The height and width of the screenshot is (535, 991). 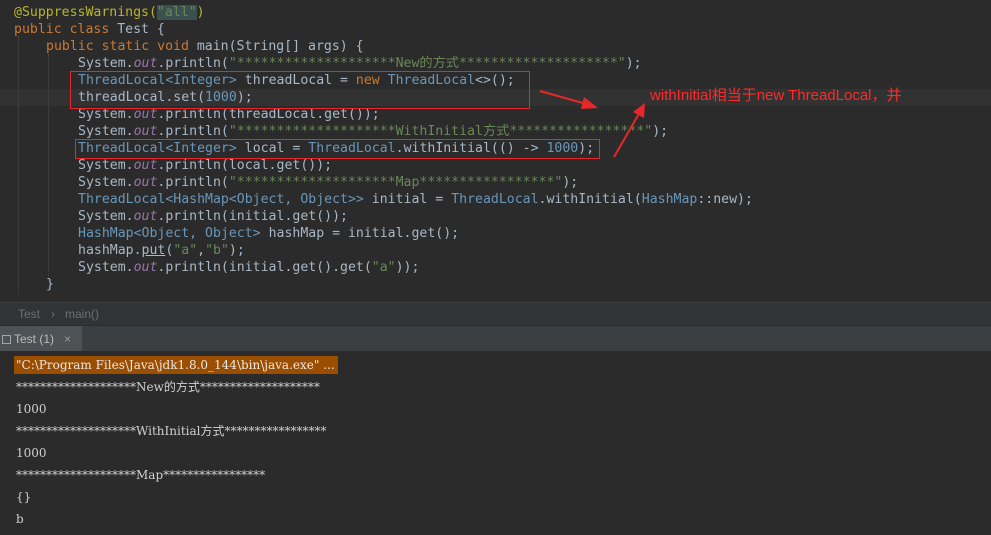 What do you see at coordinates (495, 313) in the screenshot?
I see `breadcrumb: Test › main()` at bounding box center [495, 313].